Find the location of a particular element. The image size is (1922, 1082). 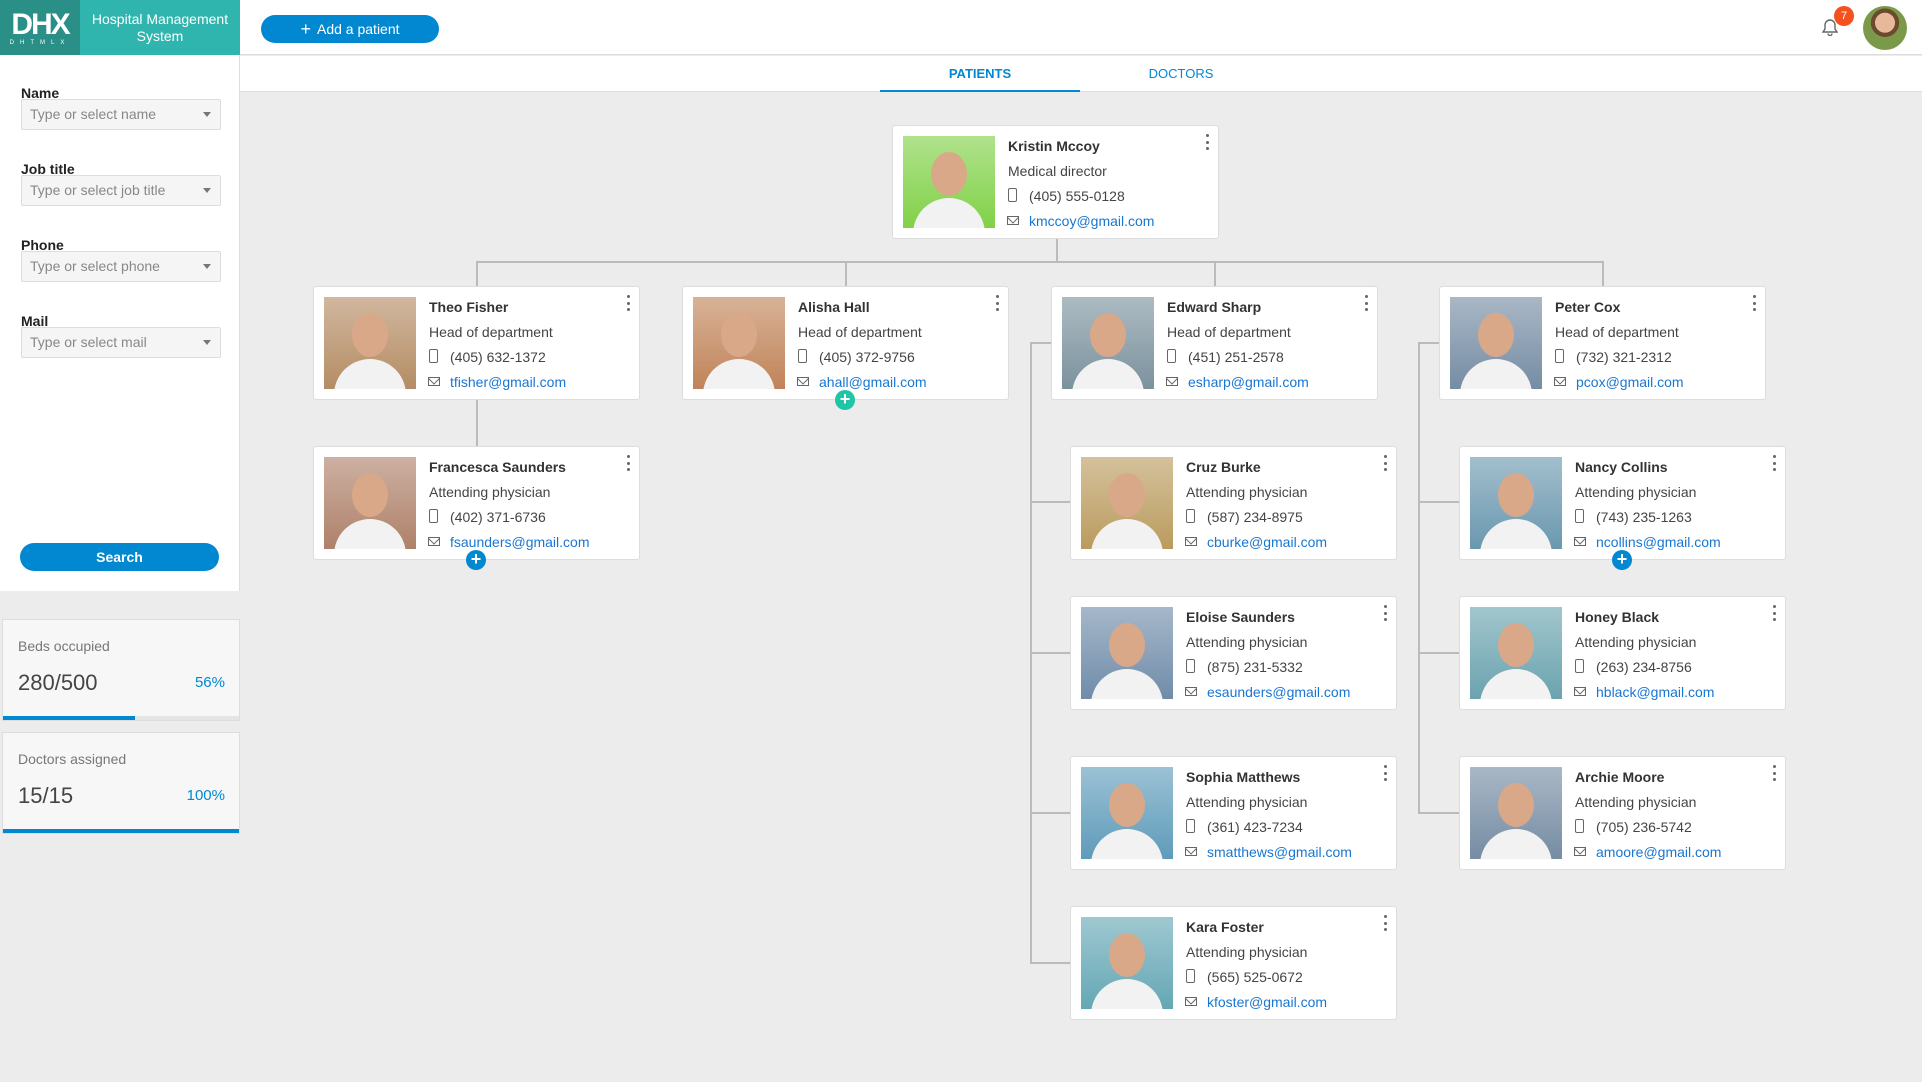

person-email-link: ncollins@gmail.com is located at coordinates (1658, 542).